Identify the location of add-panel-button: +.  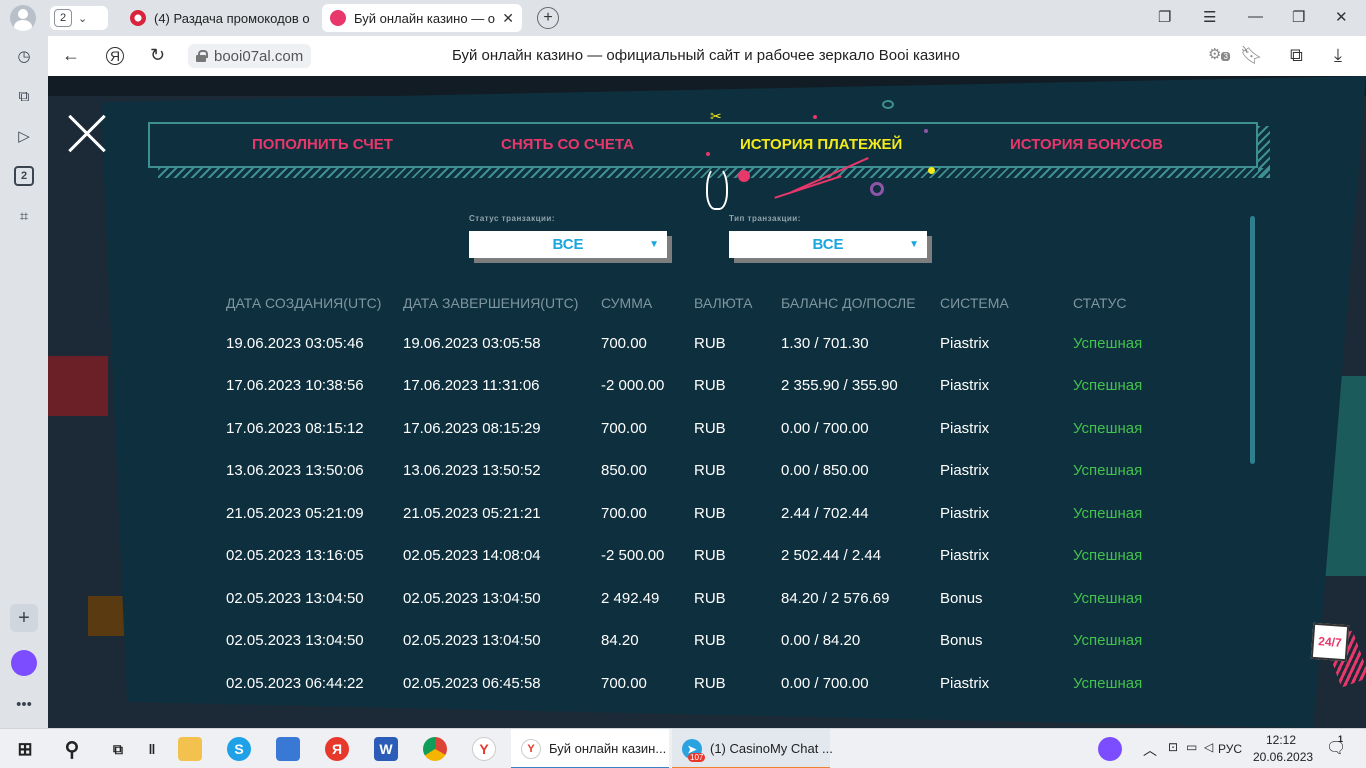
(24, 618).